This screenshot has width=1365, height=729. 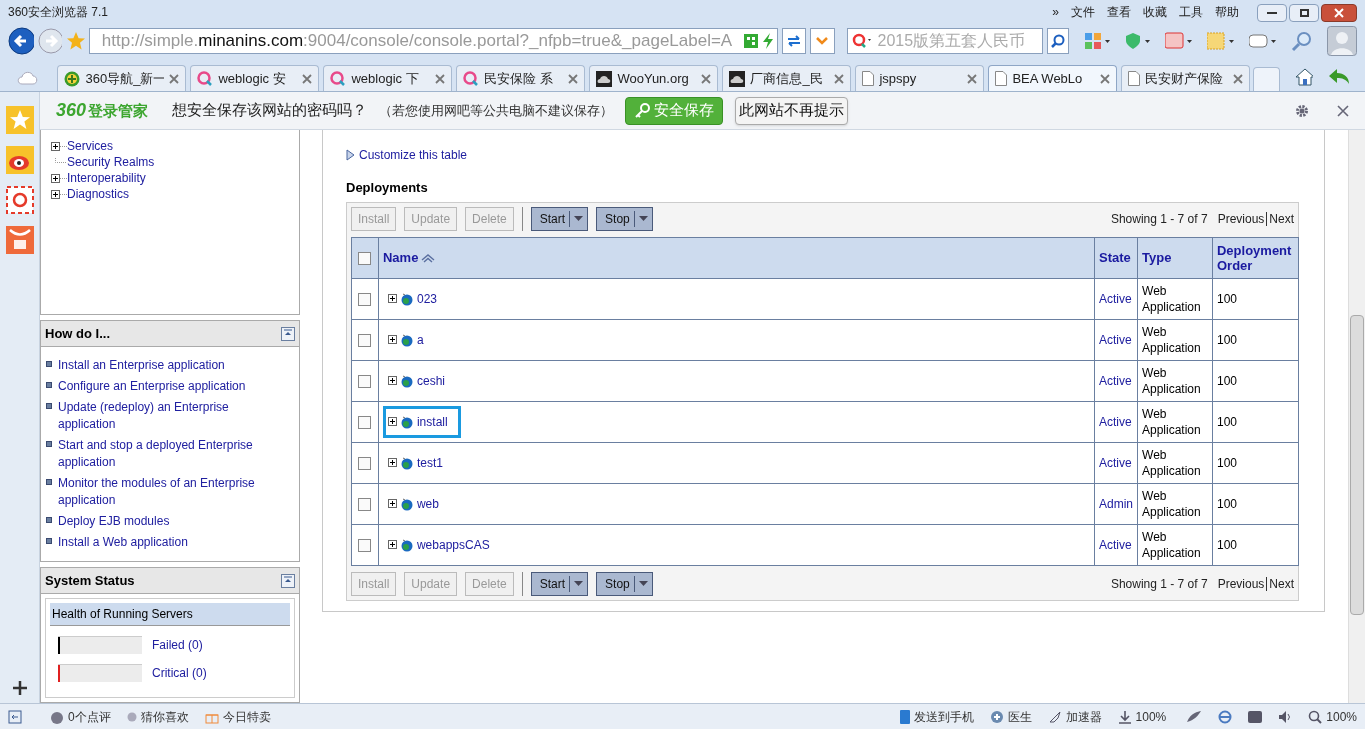 I want to click on deployment-link: test1, so click(x=429, y=462).